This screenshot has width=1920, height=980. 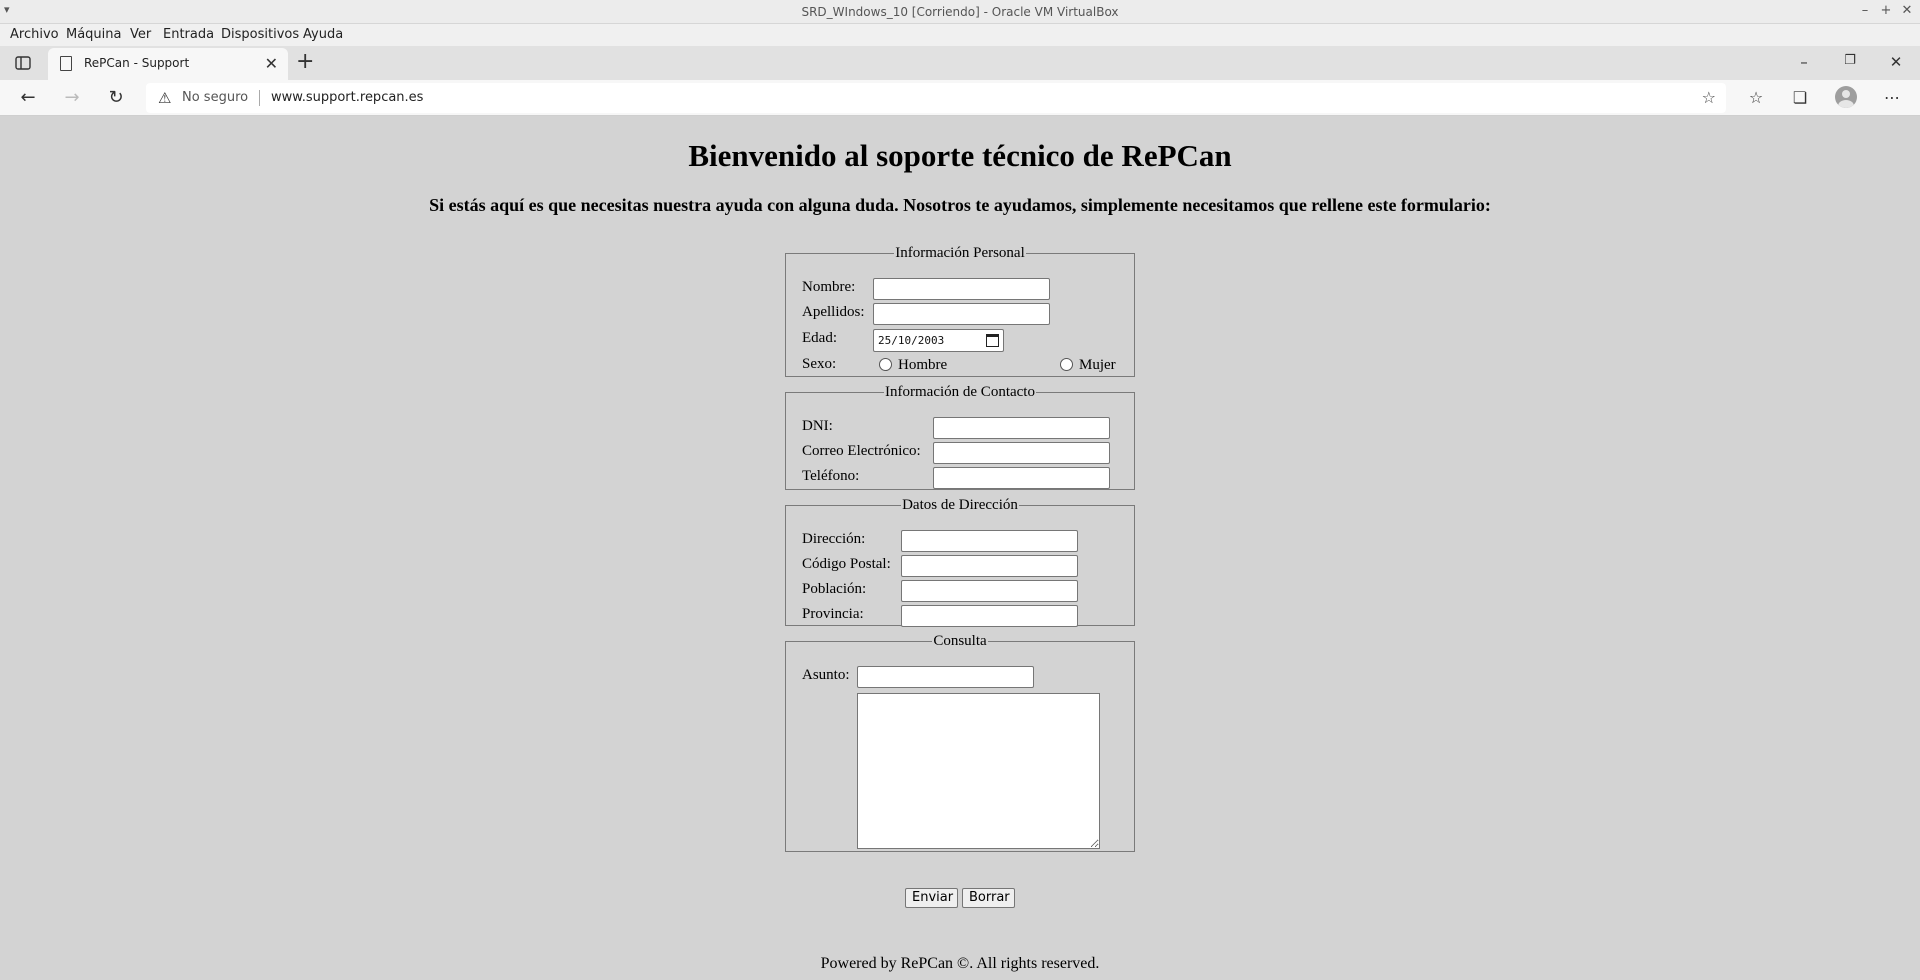 What do you see at coordinates (885, 364) in the screenshot?
I see `hombre-radio` at bounding box center [885, 364].